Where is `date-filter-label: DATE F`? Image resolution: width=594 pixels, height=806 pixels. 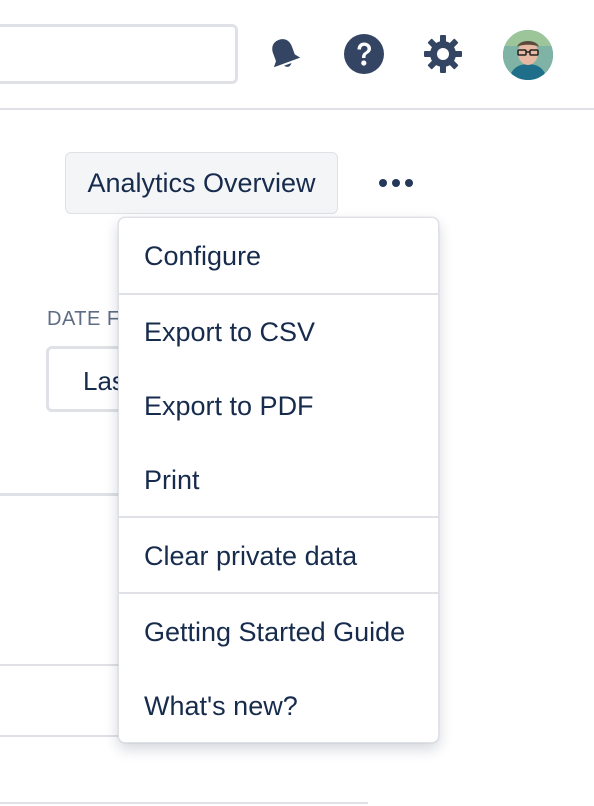 date-filter-label: DATE F is located at coordinates (83, 319).